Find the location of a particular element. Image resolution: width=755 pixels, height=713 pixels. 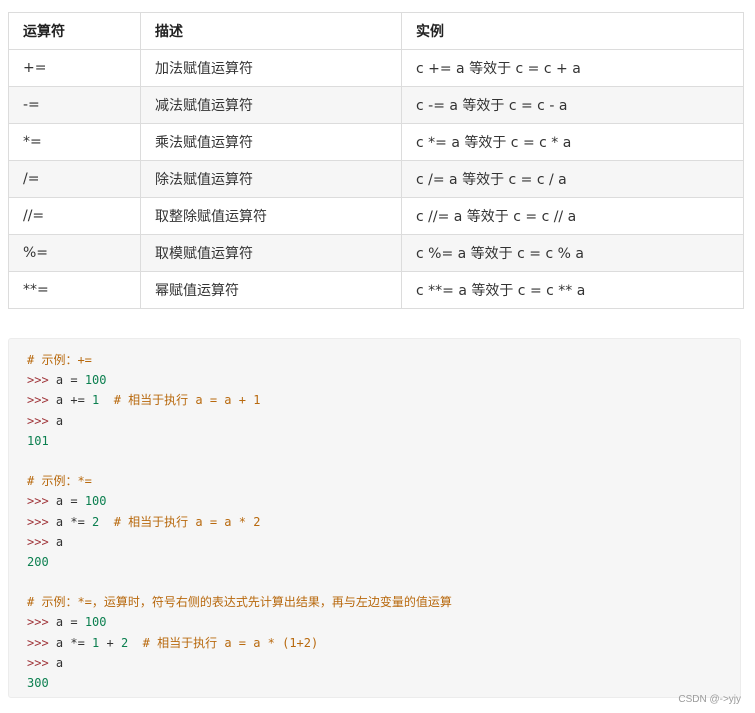

code-line: >>> a += 1 # 相当于执行 a = a + 1 is located at coordinates (383, 400).